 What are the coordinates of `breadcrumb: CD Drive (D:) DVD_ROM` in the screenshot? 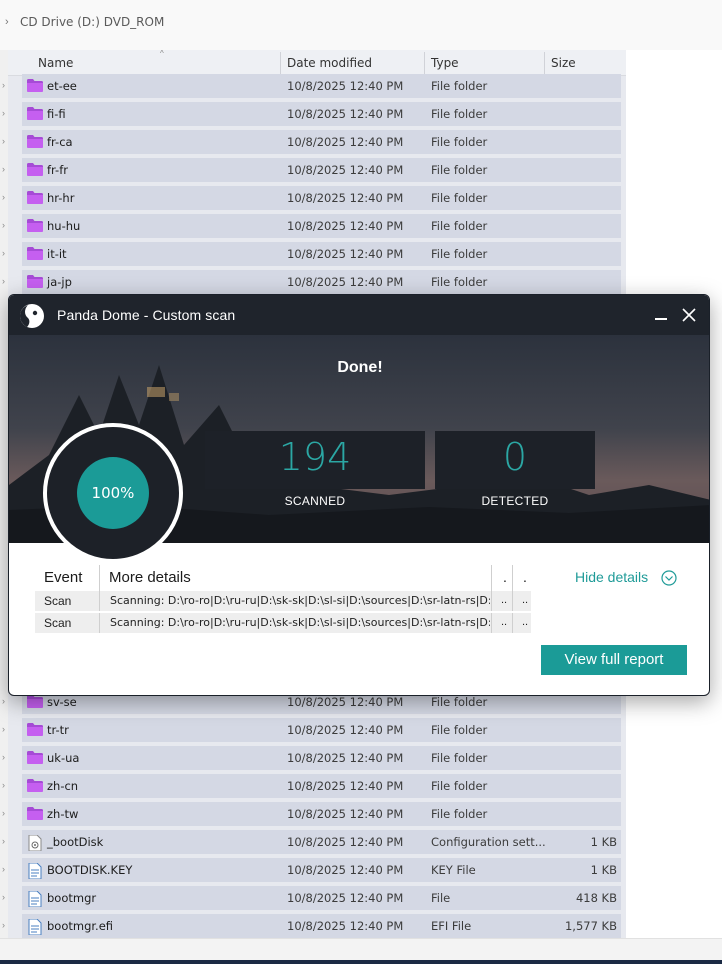 It's located at (92, 22).